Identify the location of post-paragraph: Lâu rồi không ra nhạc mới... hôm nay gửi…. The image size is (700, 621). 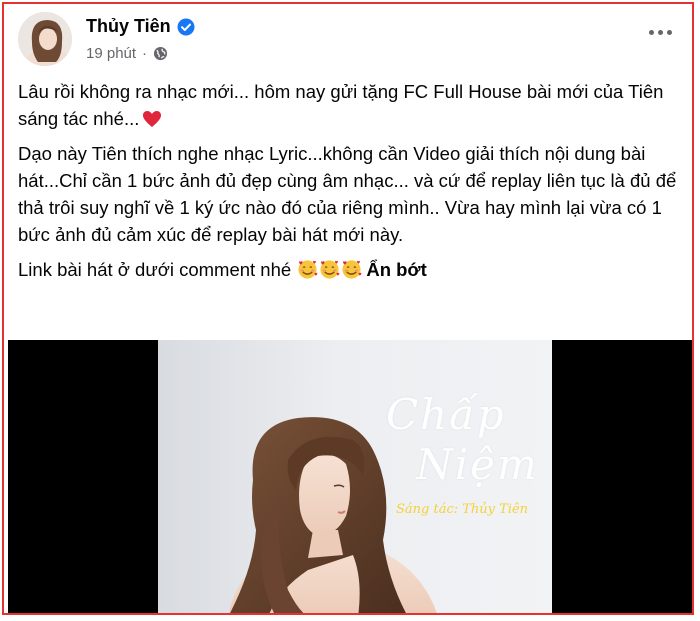
(341, 105).